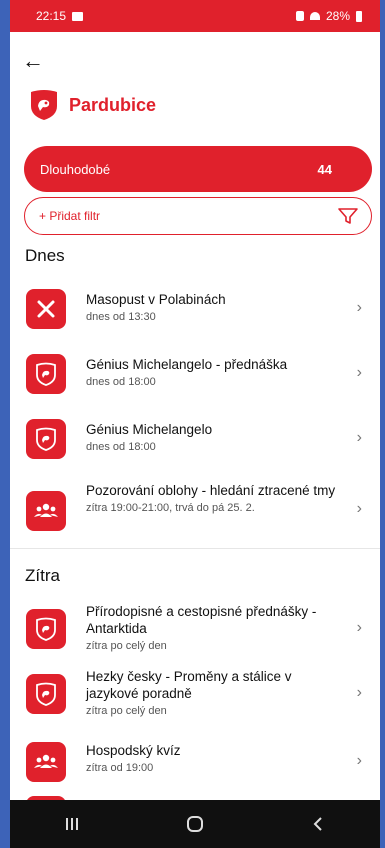 Image resolution: width=385 pixels, height=848 pixels. What do you see at coordinates (113, 104) in the screenshot?
I see `brand-name: Pardubice` at bounding box center [113, 104].